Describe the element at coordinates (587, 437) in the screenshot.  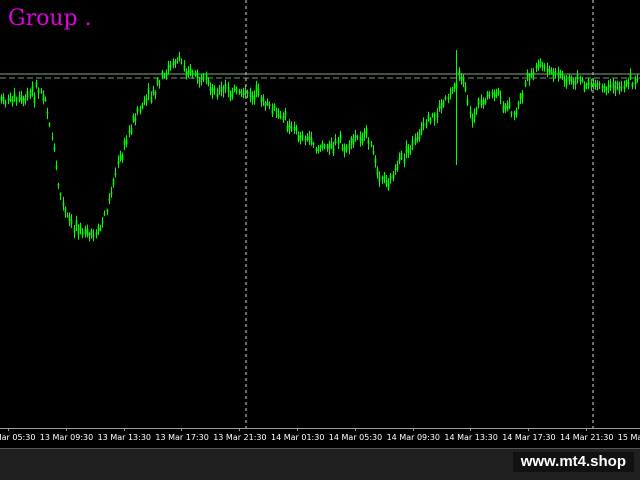
I see `time-axis-label: 14 Mar 21:30` at that location.